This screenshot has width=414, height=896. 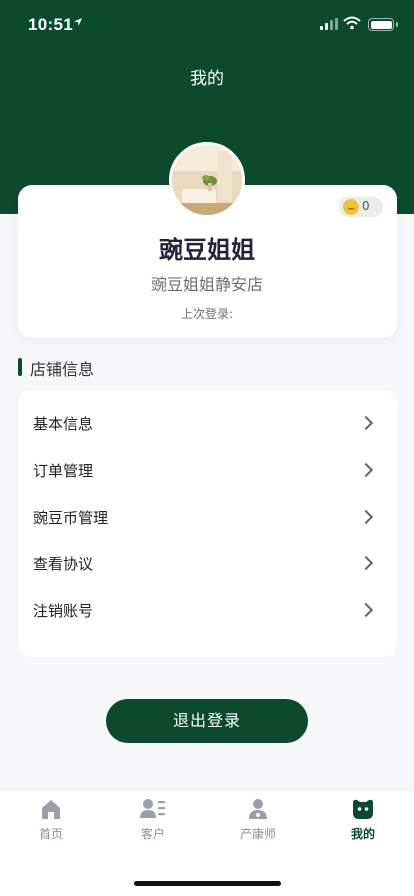 I want to click on menu-item-label: 查看协议, so click(x=63, y=564).